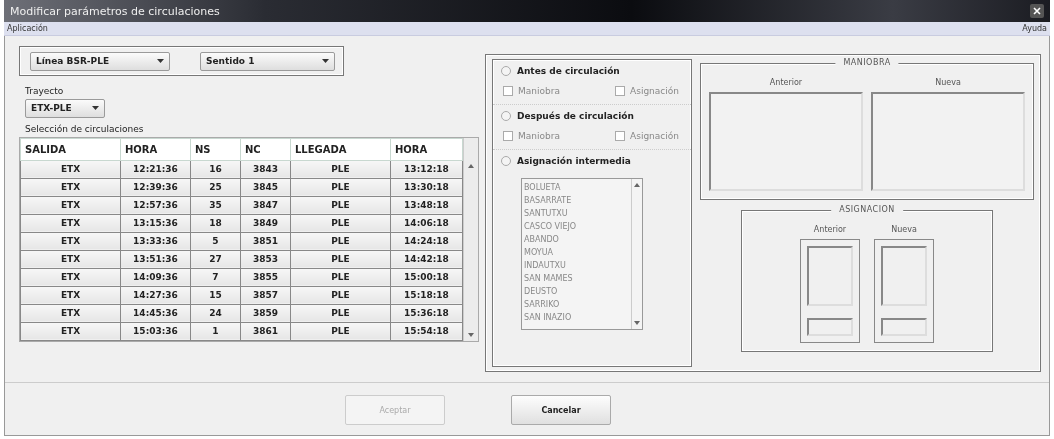  Describe the element at coordinates (576, 239) in the screenshot. I see `list-item: ABANDO` at that location.